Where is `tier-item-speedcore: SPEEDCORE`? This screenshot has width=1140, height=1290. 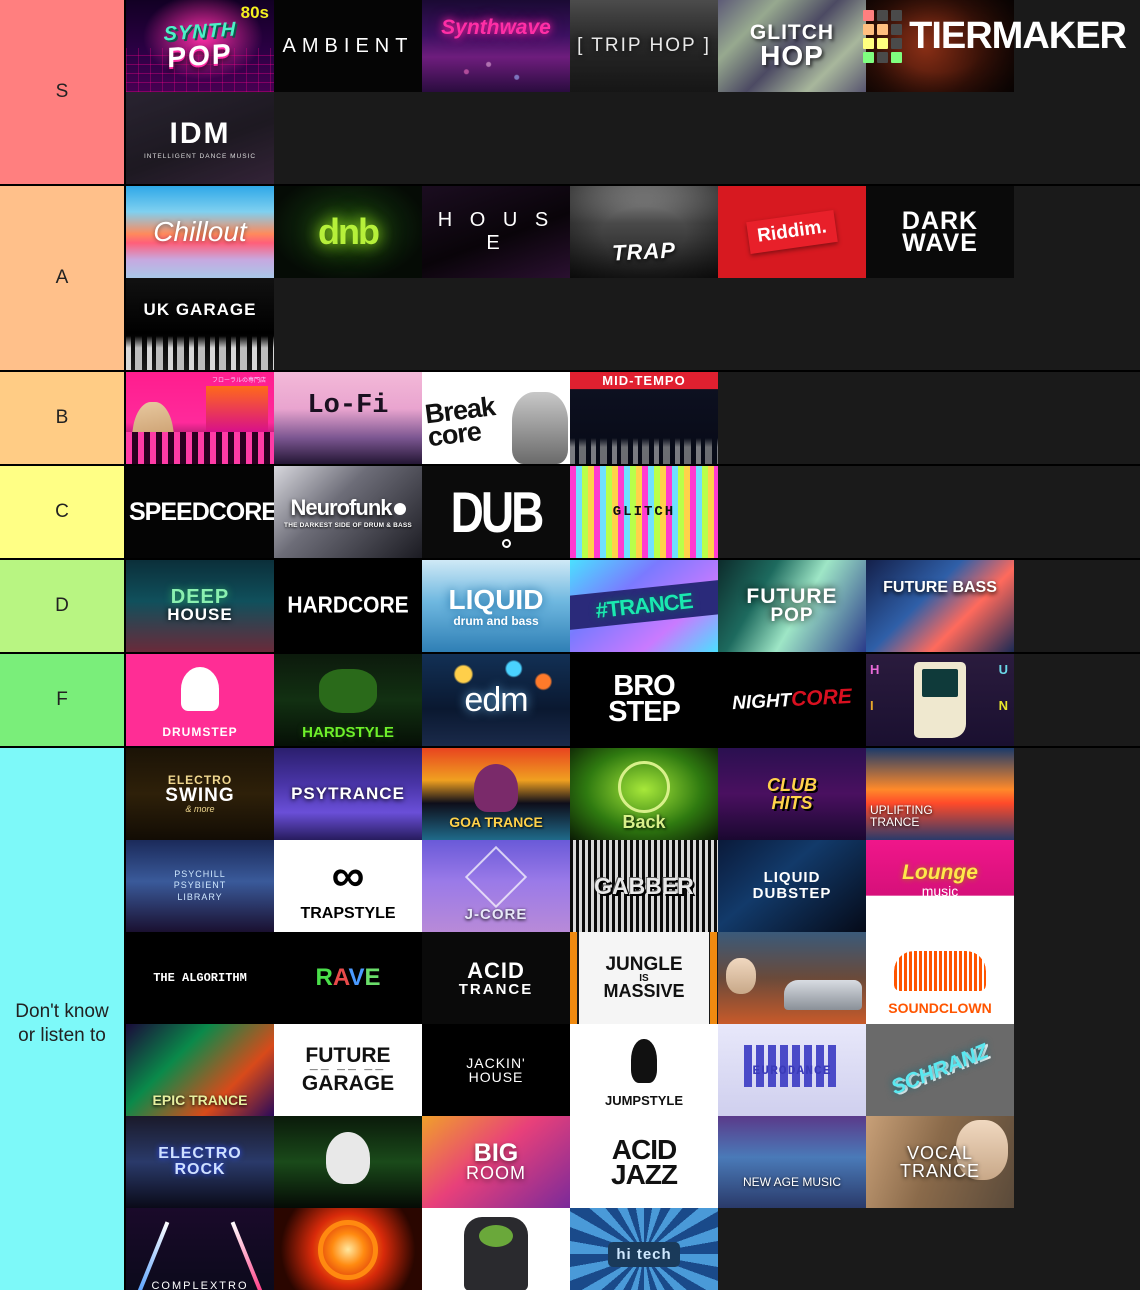
tier-item-speedcore: SPEEDCORE is located at coordinates (200, 512).